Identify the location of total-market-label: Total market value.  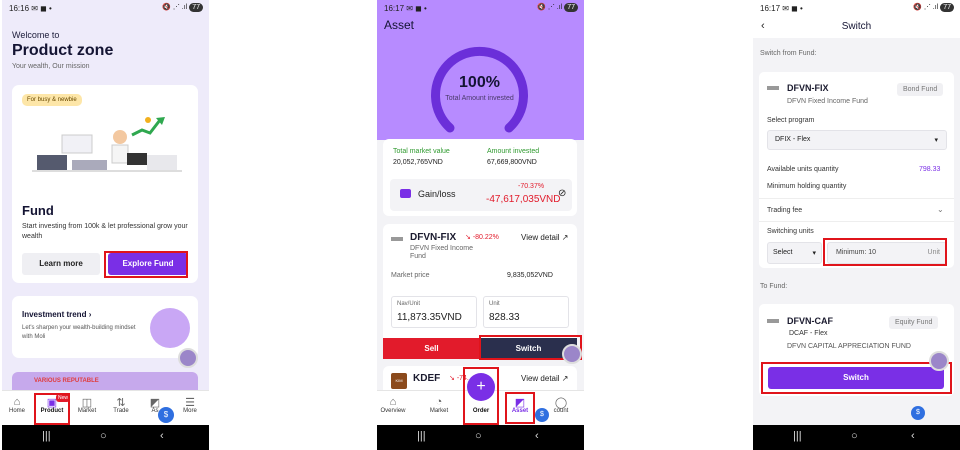
(421, 151).